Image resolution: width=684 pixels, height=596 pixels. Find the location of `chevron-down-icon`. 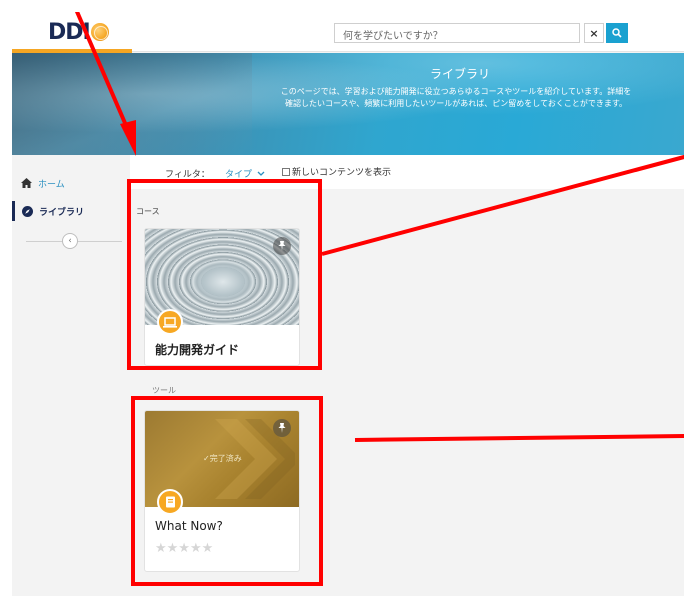

chevron-down-icon is located at coordinates (261, 173).